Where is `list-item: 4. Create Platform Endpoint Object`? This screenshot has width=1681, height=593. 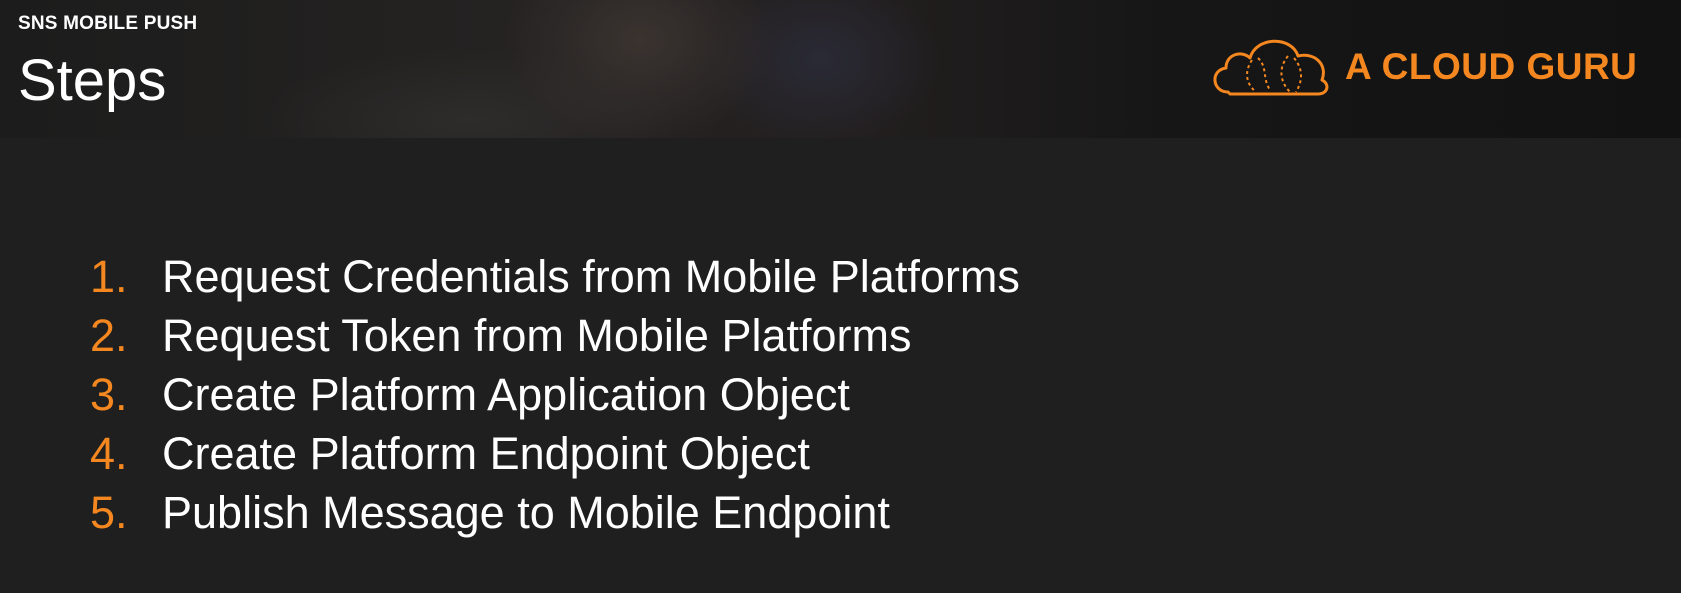 list-item: 4. Create Platform Endpoint Object is located at coordinates (555, 453).